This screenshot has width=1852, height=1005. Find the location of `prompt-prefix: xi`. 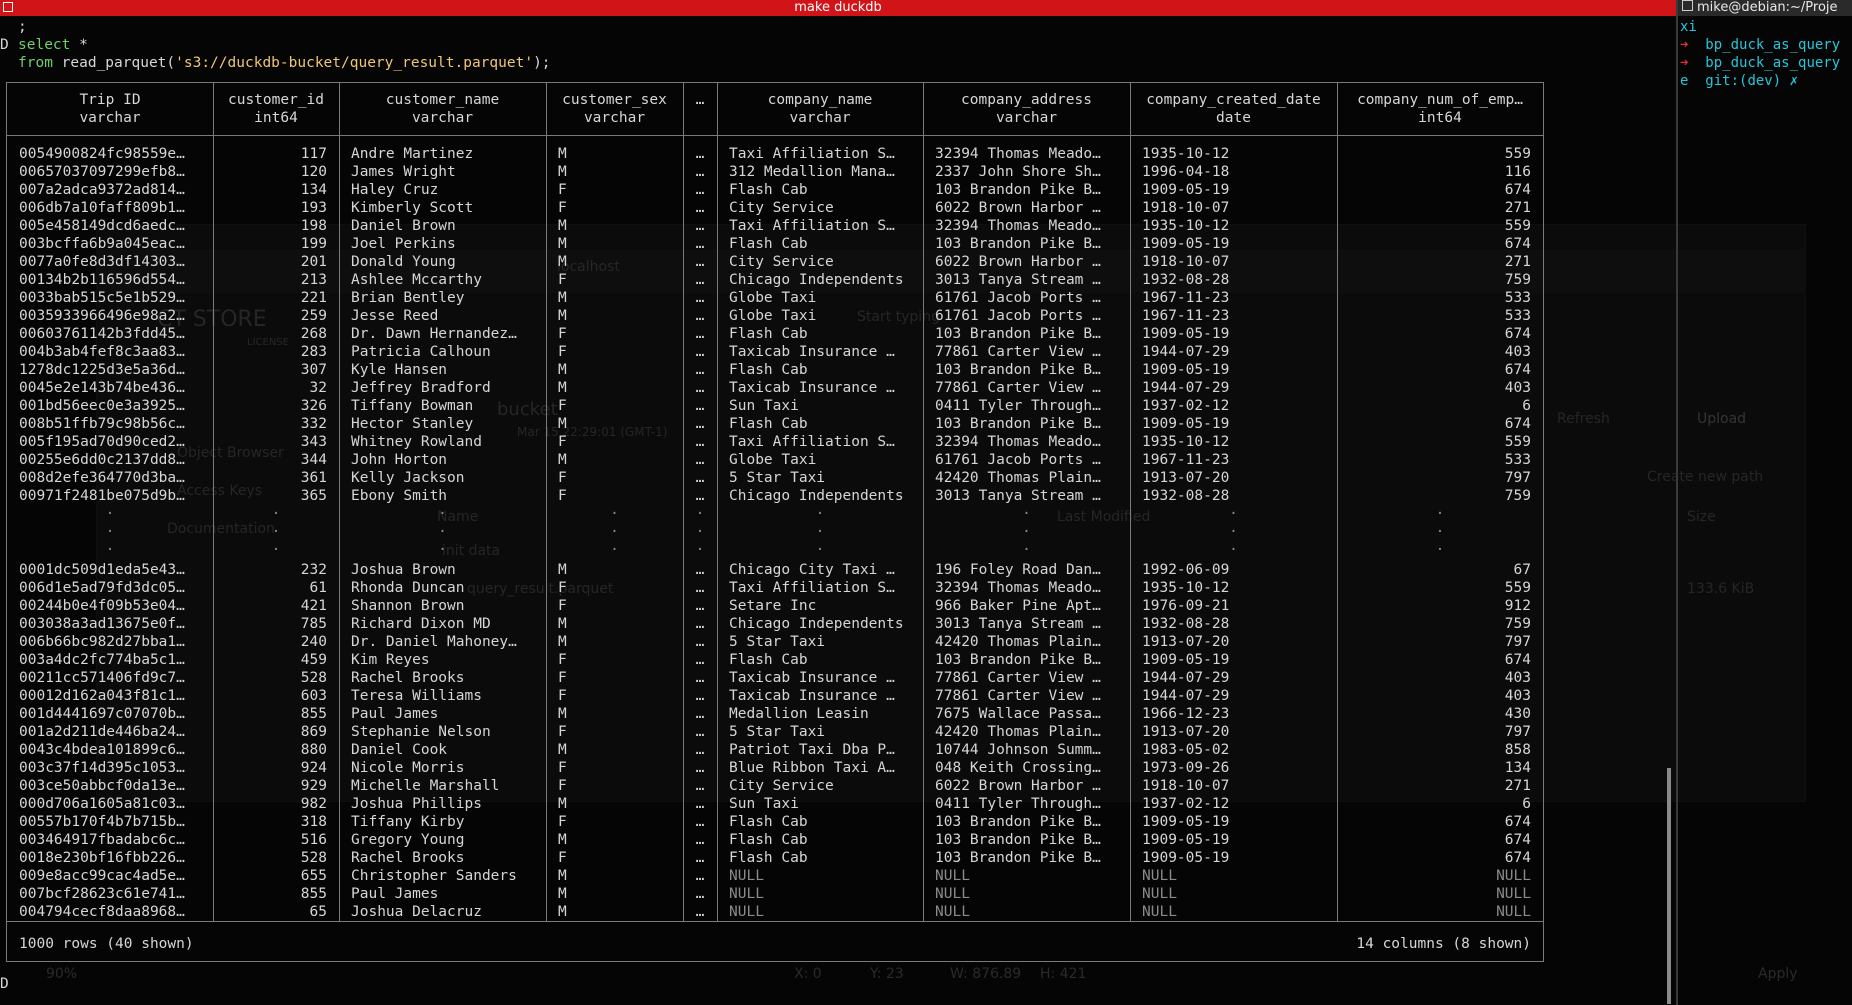

prompt-prefix: xi is located at coordinates (1688, 27).